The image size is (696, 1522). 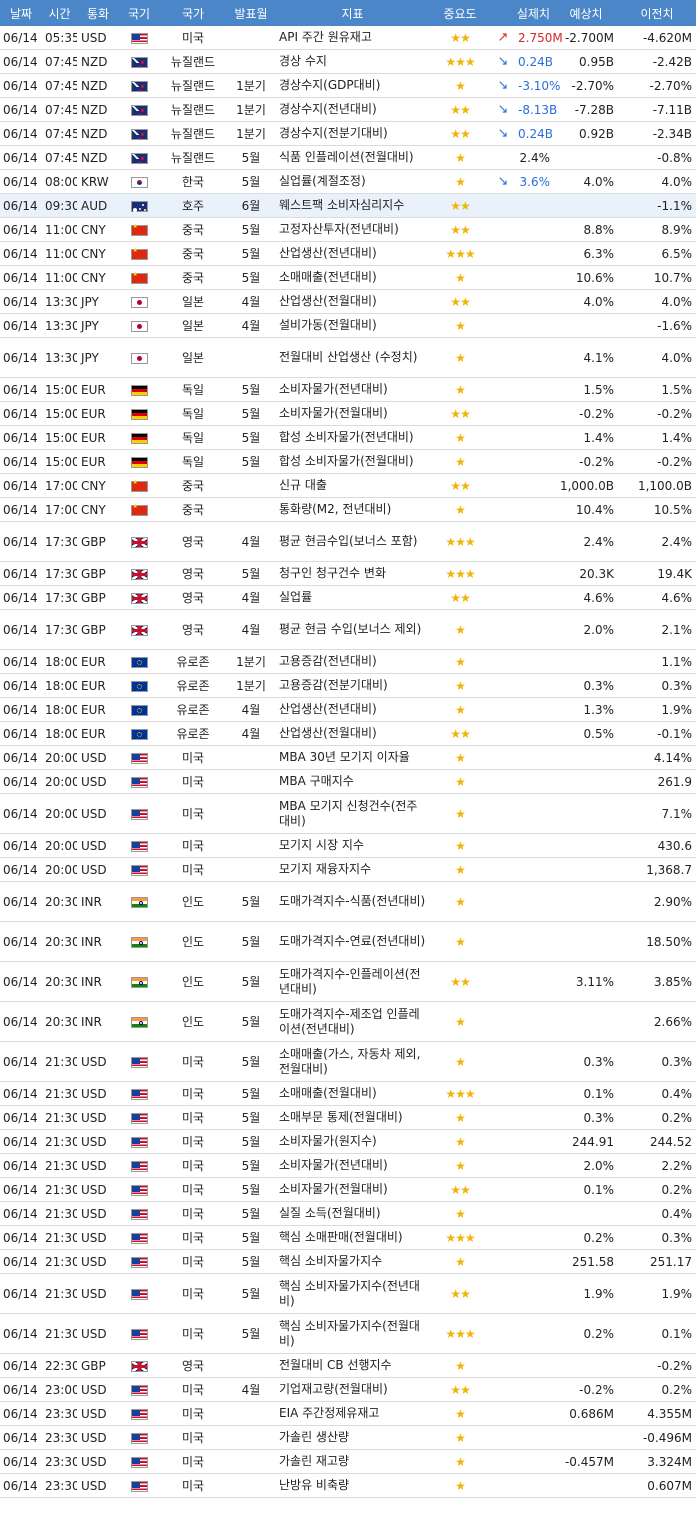 I want to click on table-row: 06/1411:00CNY 중국5월산업생산(전년대비)★★★ 6.3%6.5%, so click(x=348, y=253).